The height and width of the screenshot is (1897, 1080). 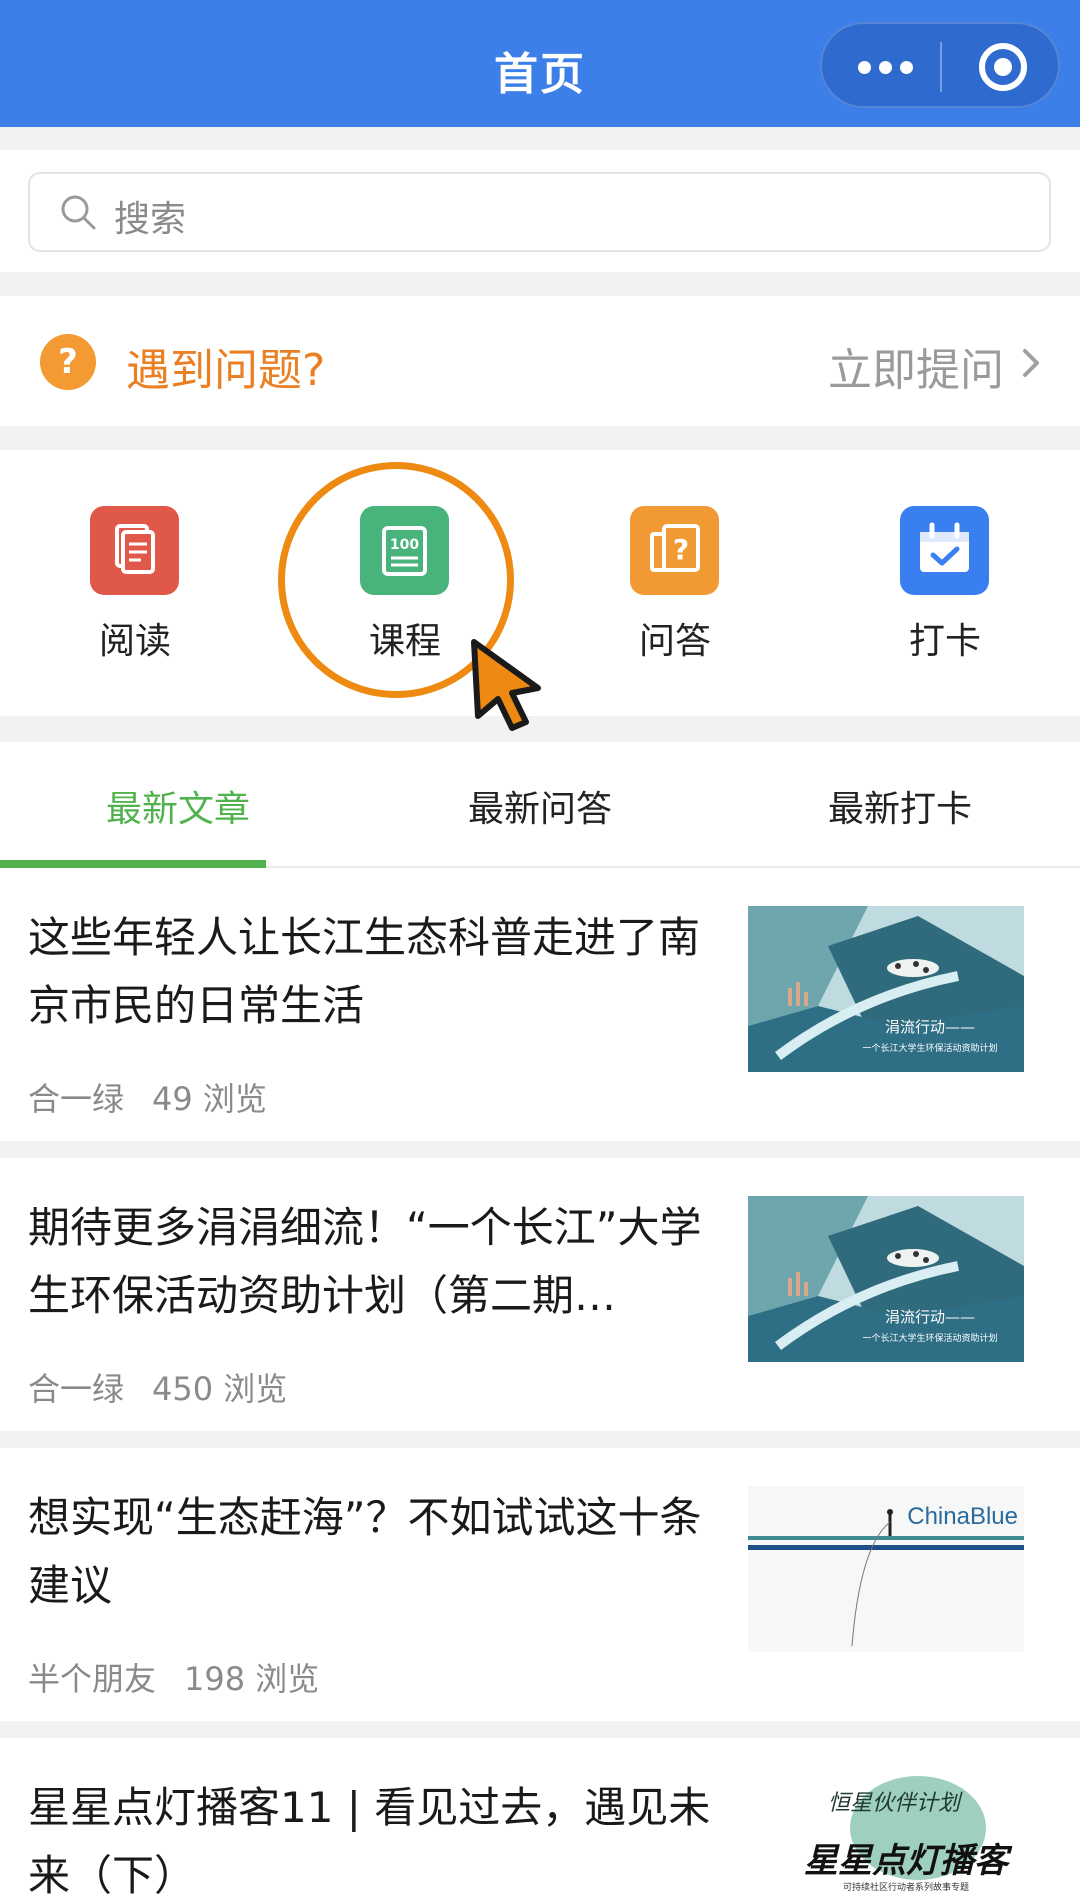 I want to click on grid-item-checkin: 打卡, so click(x=945, y=583).